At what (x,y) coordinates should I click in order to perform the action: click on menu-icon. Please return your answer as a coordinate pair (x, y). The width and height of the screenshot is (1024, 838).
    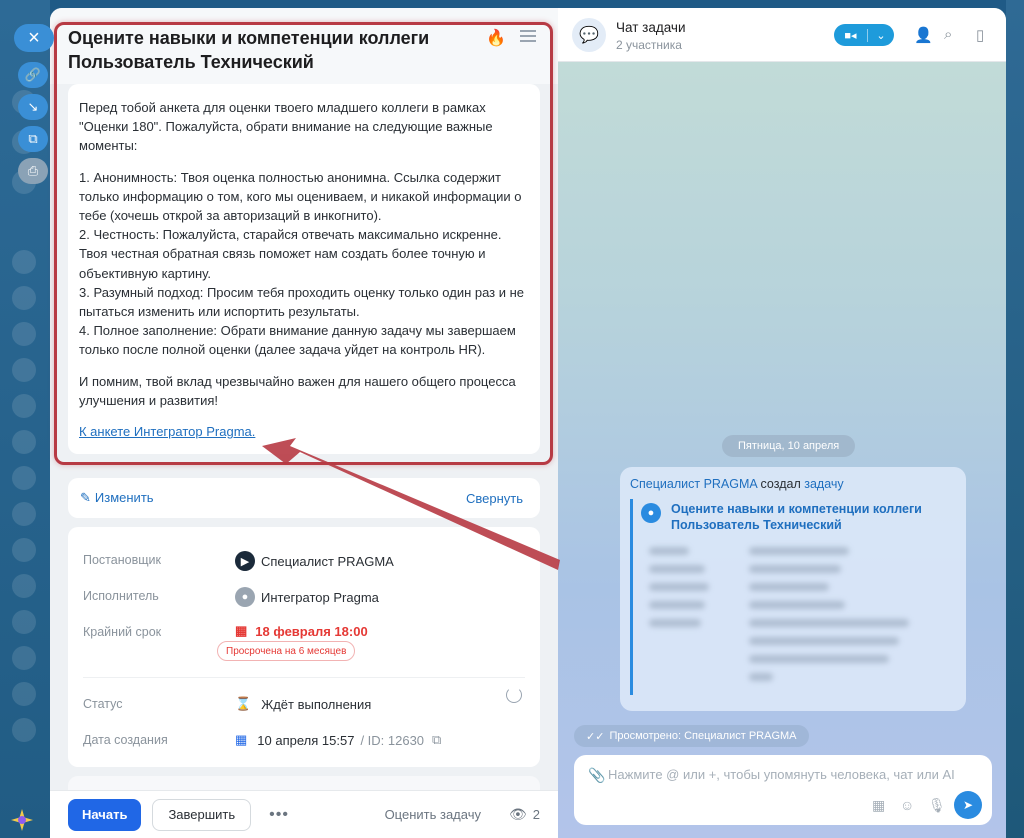
    Looking at the image, I should click on (528, 36).